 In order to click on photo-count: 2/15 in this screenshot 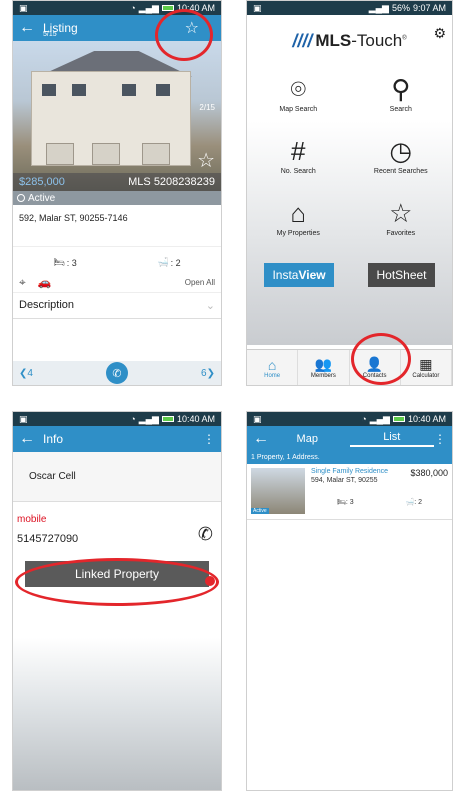, I will do `click(207, 107)`.